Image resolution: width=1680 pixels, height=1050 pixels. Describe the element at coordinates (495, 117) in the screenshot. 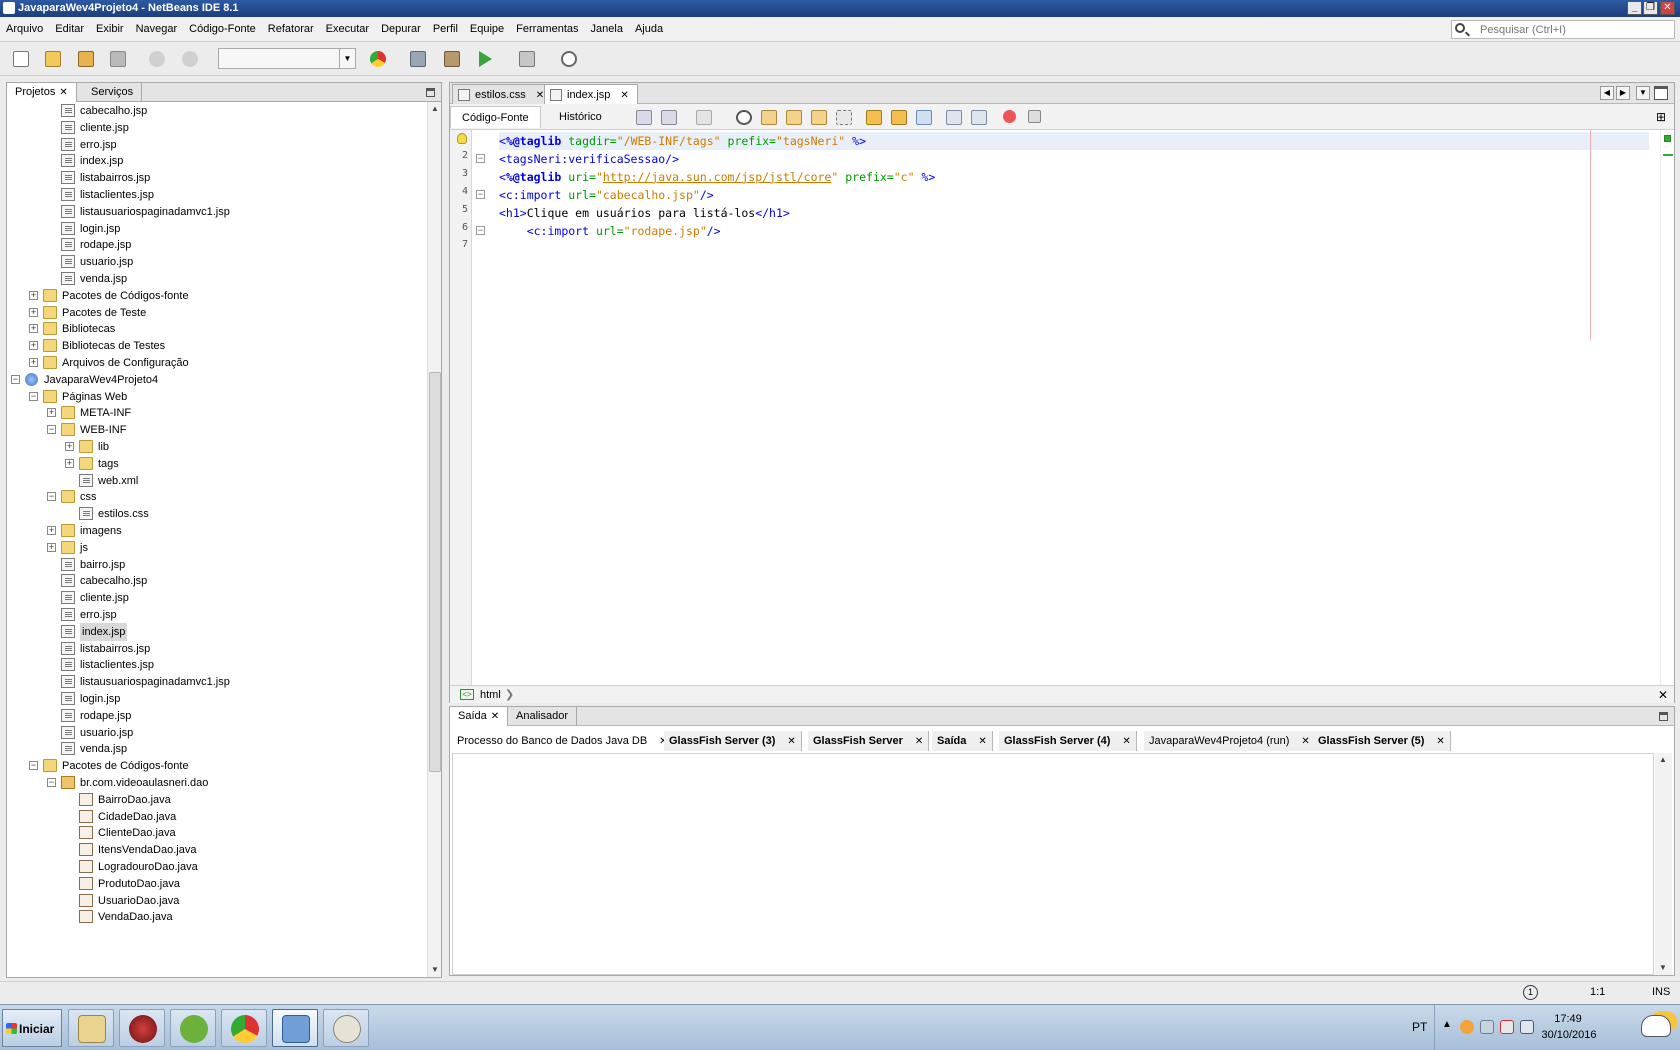

I see `subtab-codigo-fonte: Código-Fonte` at that location.